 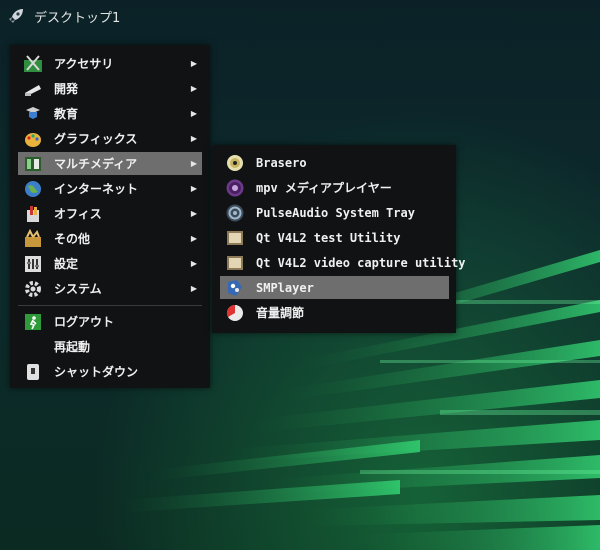 What do you see at coordinates (334, 312) in the screenshot?
I see `submenu-item-volume-control: 音量調節` at bounding box center [334, 312].